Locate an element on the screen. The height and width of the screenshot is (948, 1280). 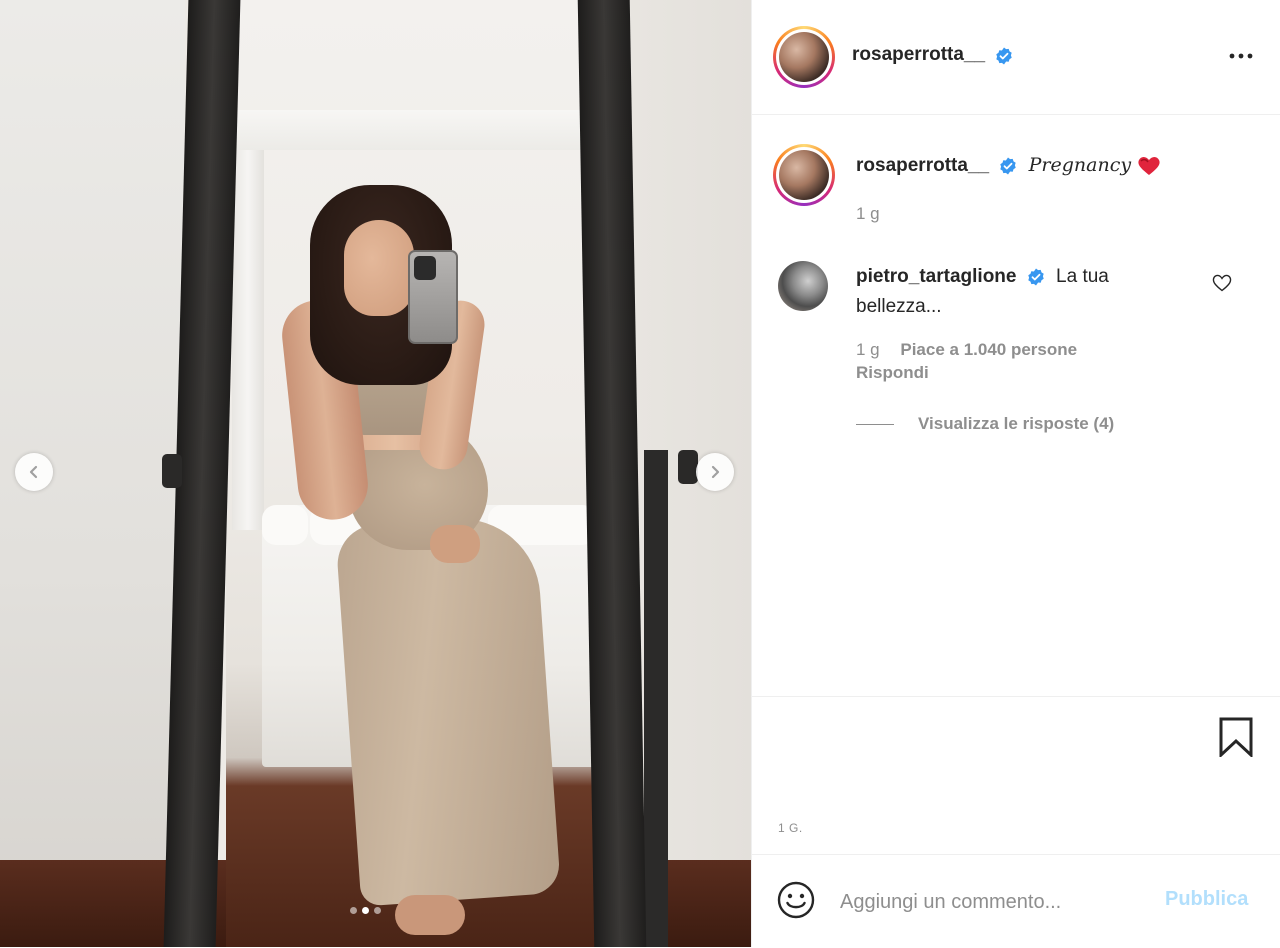
comment-like-button is located at coordinates (1222, 285).